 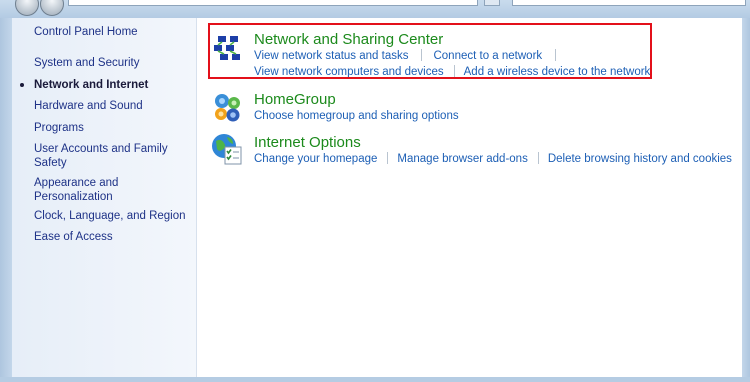 I want to click on network-icon, so click(x=228, y=47).